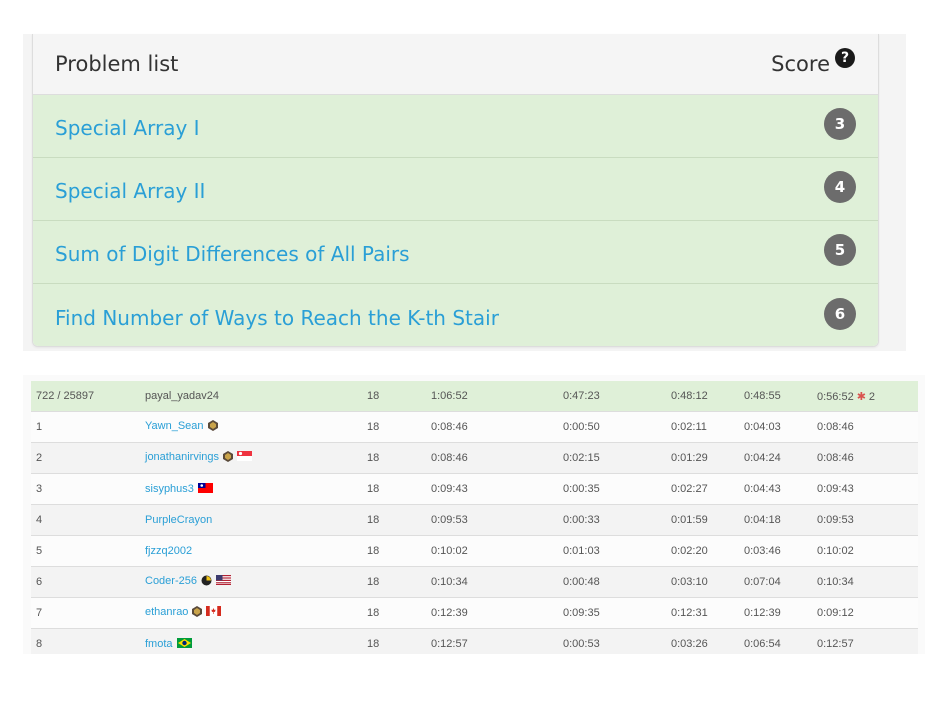 The width and height of the screenshot is (945, 708). Describe the element at coordinates (492, 613) in the screenshot. I see `finish-time-cell: 0:12:39` at that location.